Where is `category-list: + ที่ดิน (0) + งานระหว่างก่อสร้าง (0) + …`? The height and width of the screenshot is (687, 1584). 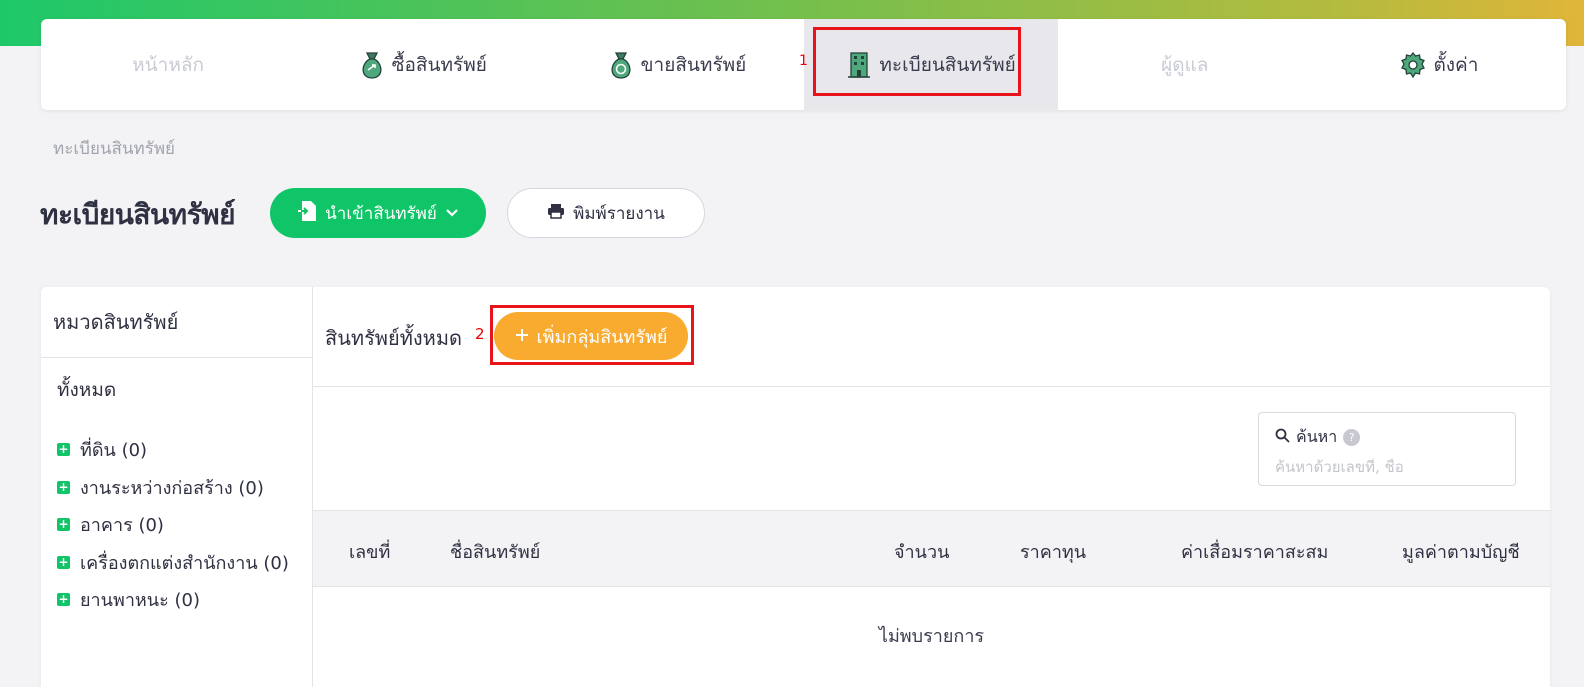
category-list: + ที่ดิน (0) + งานระหว่างก่อสร้าง (0) + … is located at coordinates (173, 525).